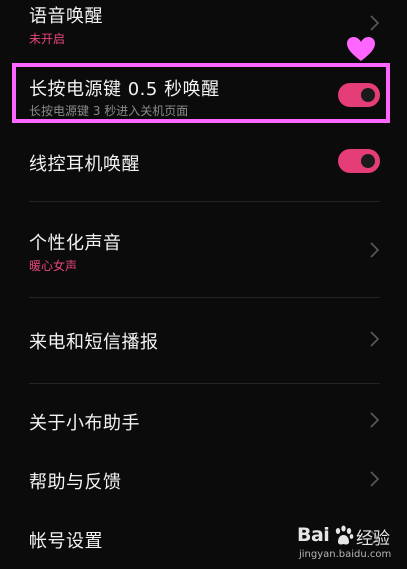  I want to click on setting-help-feedback: 帮助与反馈, so click(203, 481).